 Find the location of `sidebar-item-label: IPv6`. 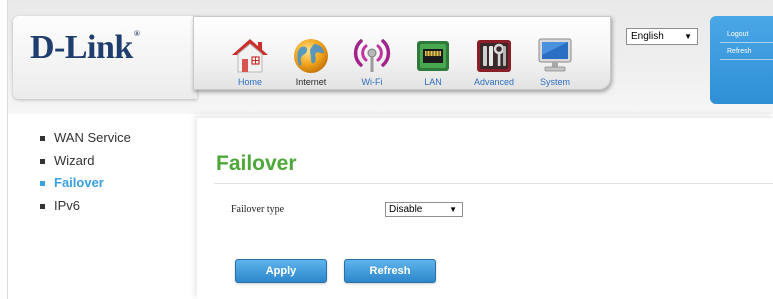

sidebar-item-label: IPv6 is located at coordinates (67, 205).